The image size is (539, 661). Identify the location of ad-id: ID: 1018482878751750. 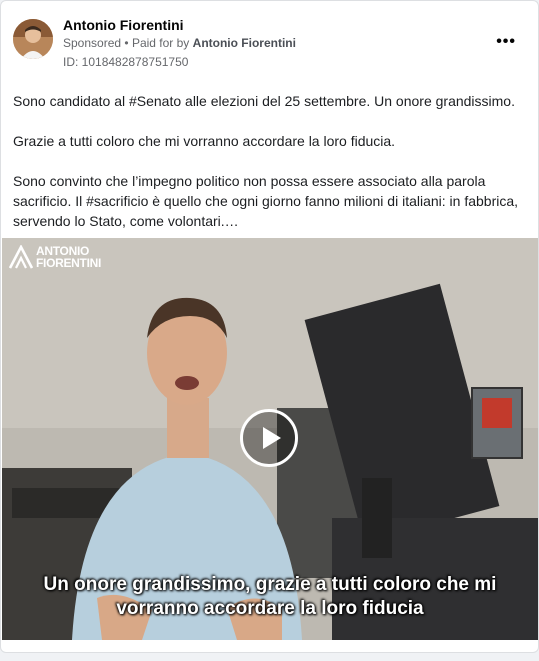
(126, 62).